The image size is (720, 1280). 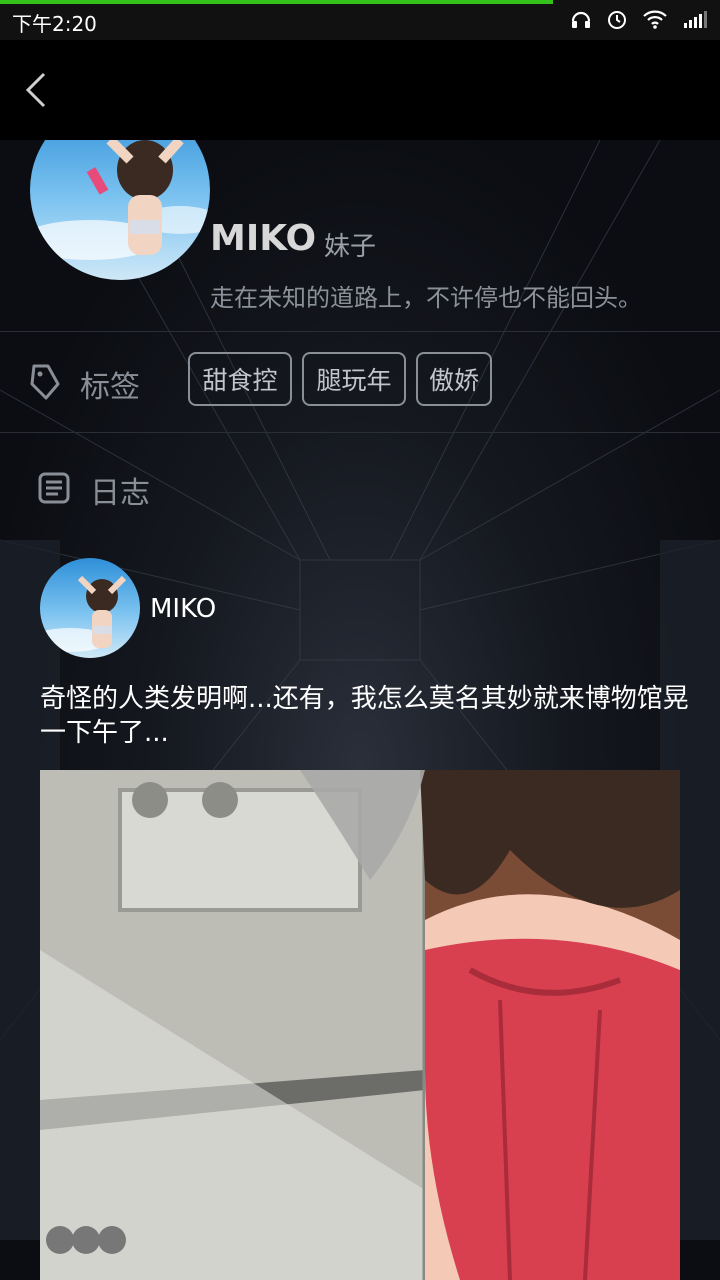 I want to click on signal-icon, so click(x=695, y=19).